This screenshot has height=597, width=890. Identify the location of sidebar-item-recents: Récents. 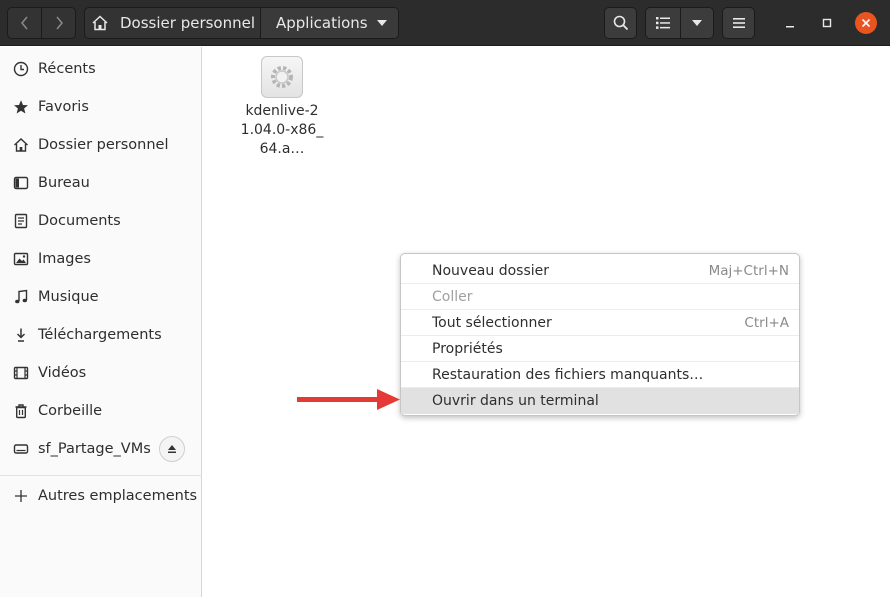
(101, 69).